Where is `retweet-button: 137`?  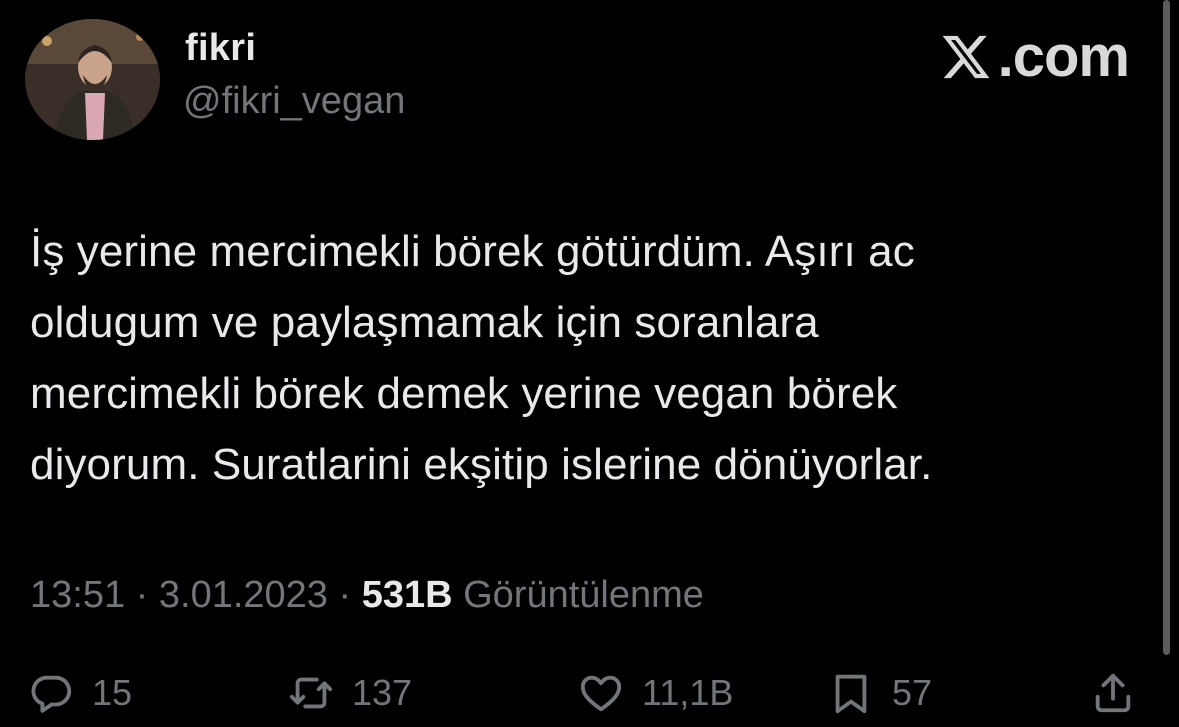
retweet-button: 137 is located at coordinates (350, 693).